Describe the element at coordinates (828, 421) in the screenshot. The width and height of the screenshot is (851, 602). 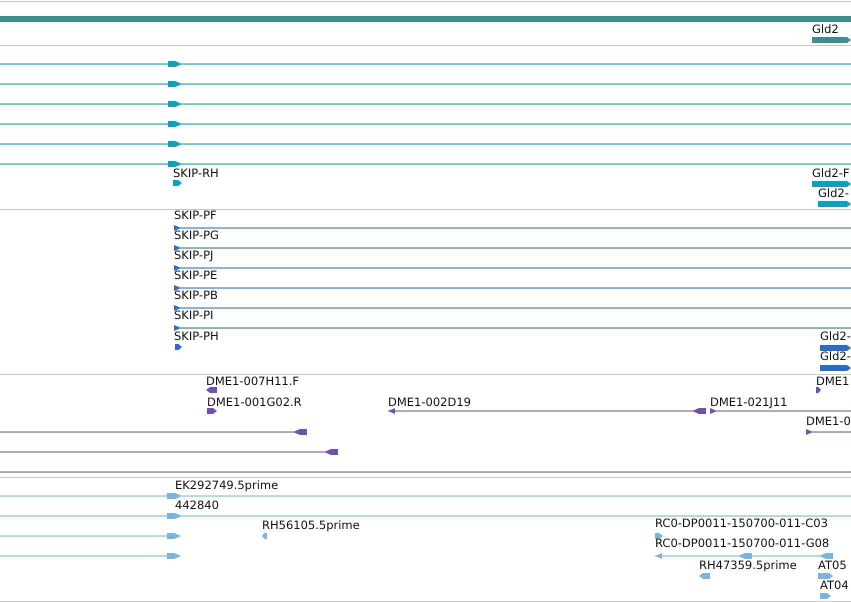
I see `feature-label: DME1-0` at that location.